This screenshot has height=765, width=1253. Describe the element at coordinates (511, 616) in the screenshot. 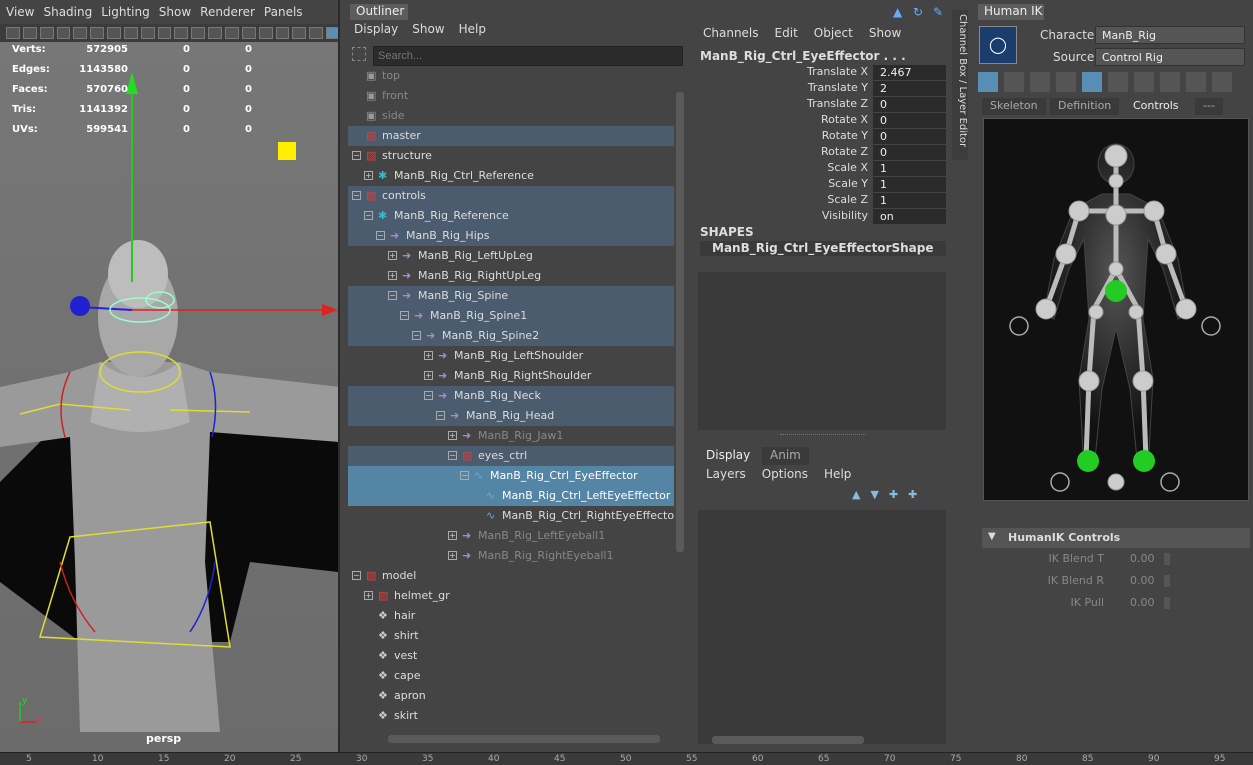

I see `outliner-item: ❖ hair` at that location.